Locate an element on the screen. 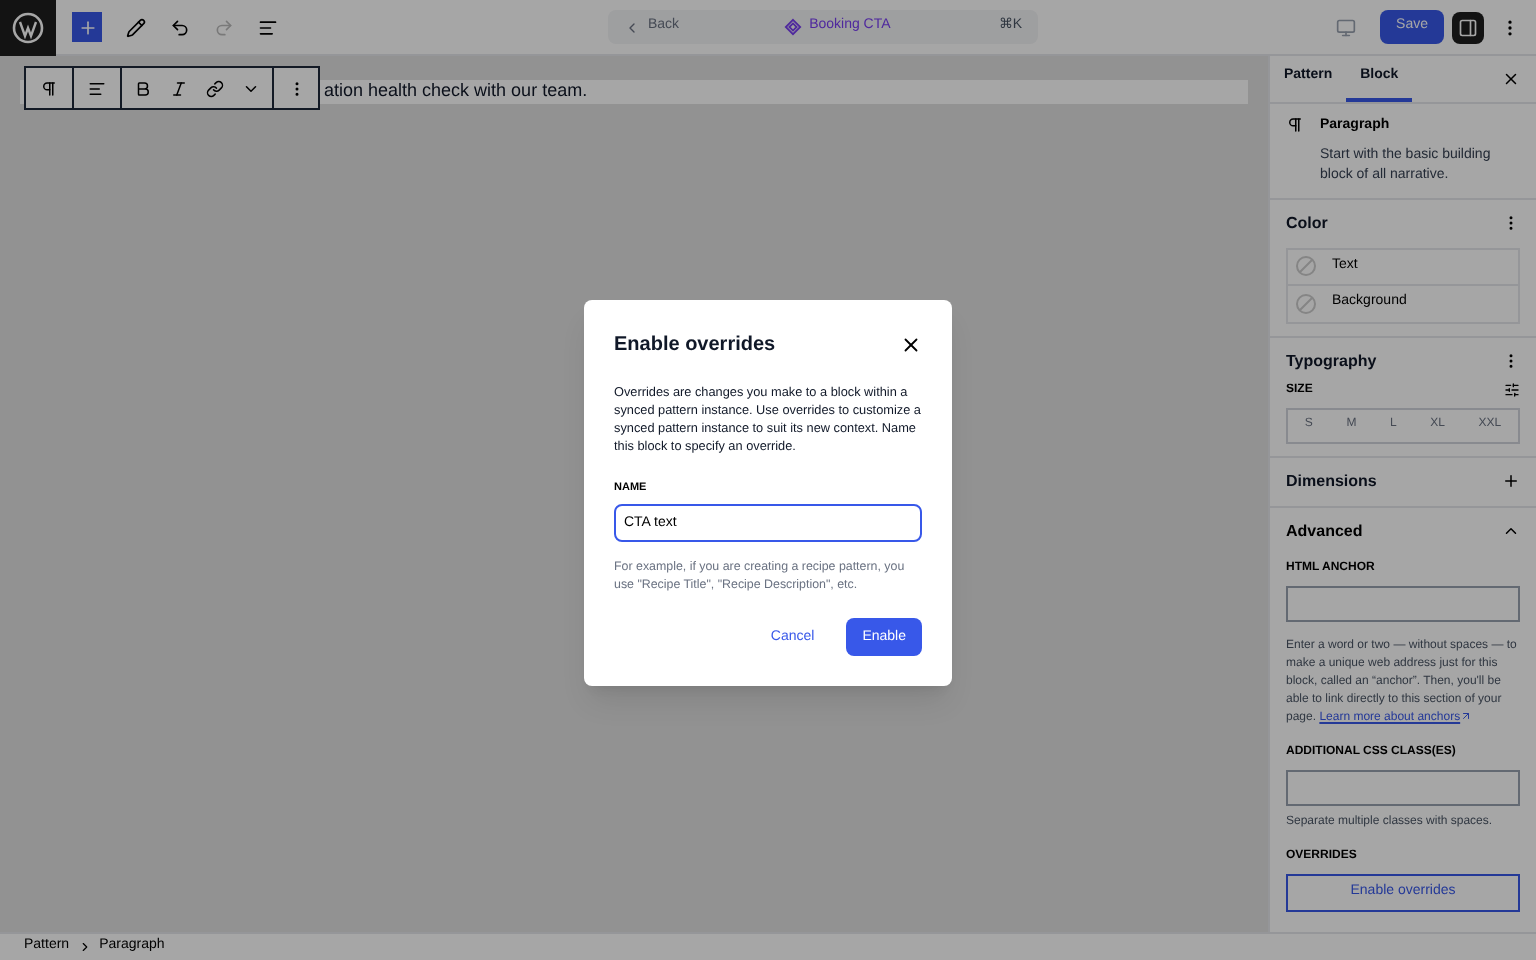 Image resolution: width=1536 pixels, height=960 pixels. list-view-icon is located at coordinates (268, 27).